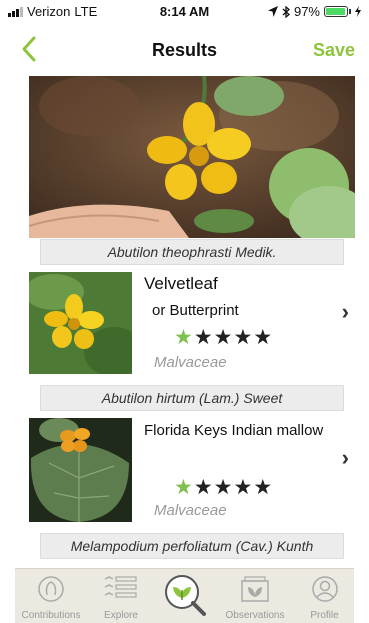 This screenshot has height=623, width=369. Describe the element at coordinates (255, 615) in the screenshot. I see `tab-label: Observations` at that location.